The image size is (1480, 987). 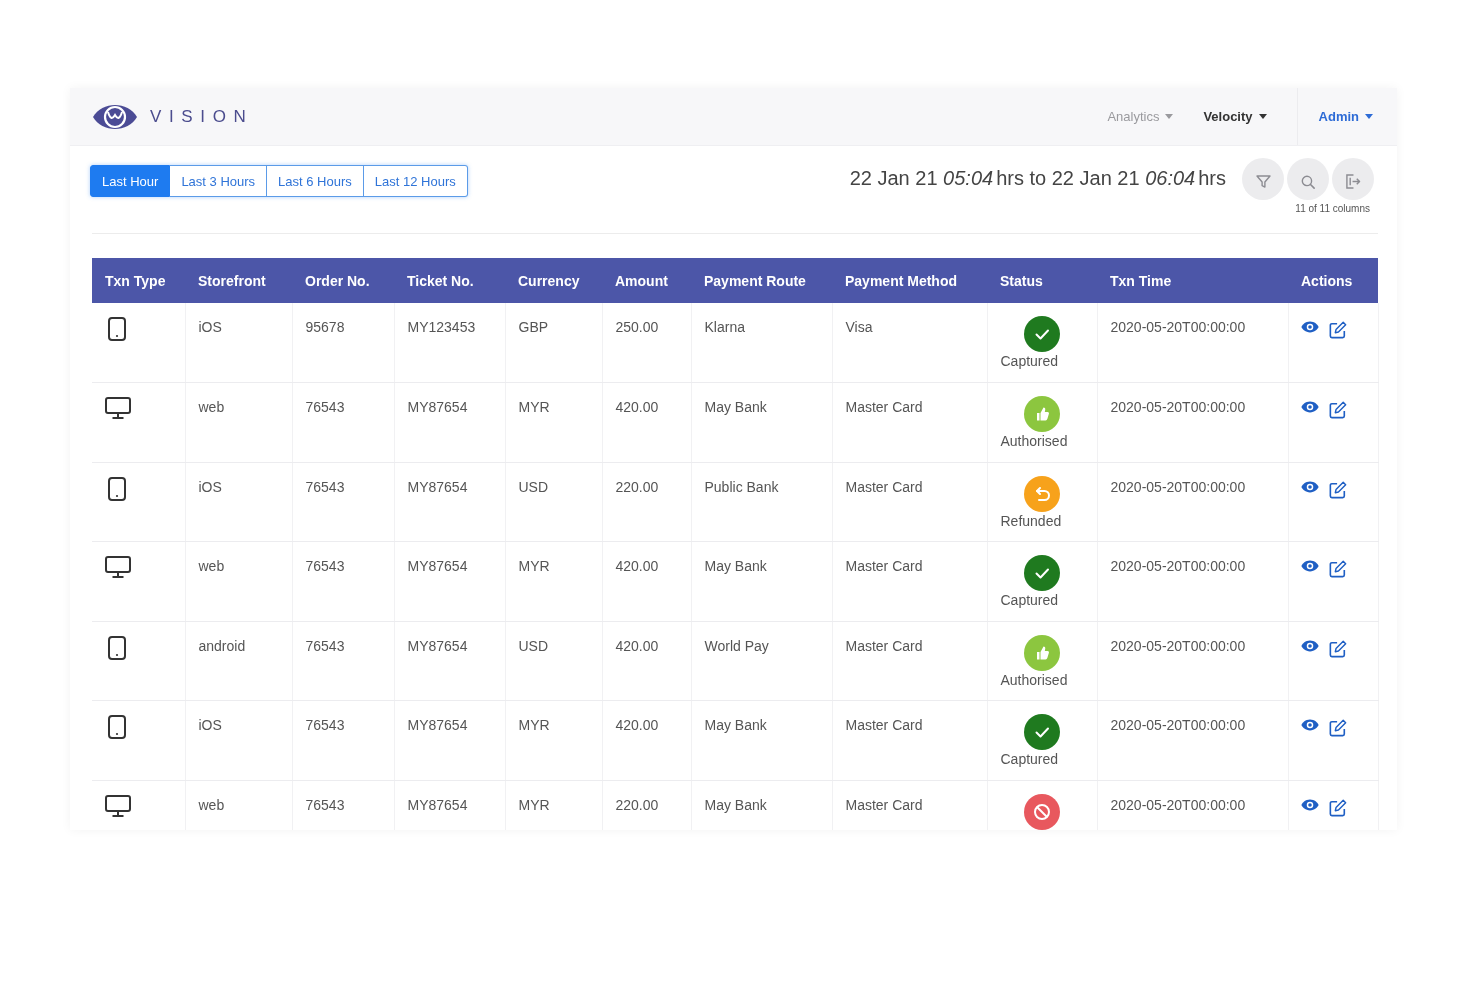 I want to click on column-header: Storefront, so click(x=238, y=280).